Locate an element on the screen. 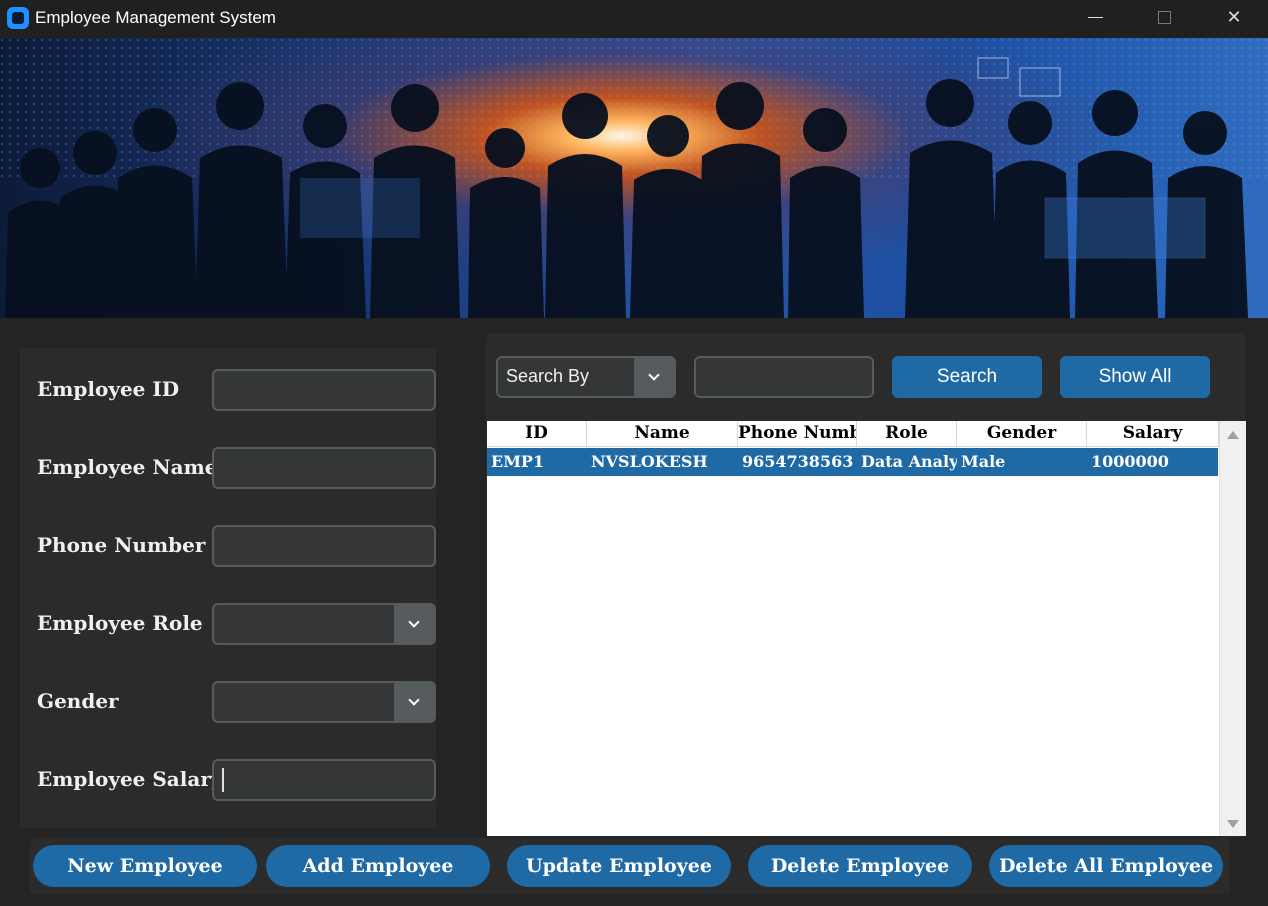 Image resolution: width=1268 pixels, height=906 pixels. column-header-role: Role is located at coordinates (907, 434).